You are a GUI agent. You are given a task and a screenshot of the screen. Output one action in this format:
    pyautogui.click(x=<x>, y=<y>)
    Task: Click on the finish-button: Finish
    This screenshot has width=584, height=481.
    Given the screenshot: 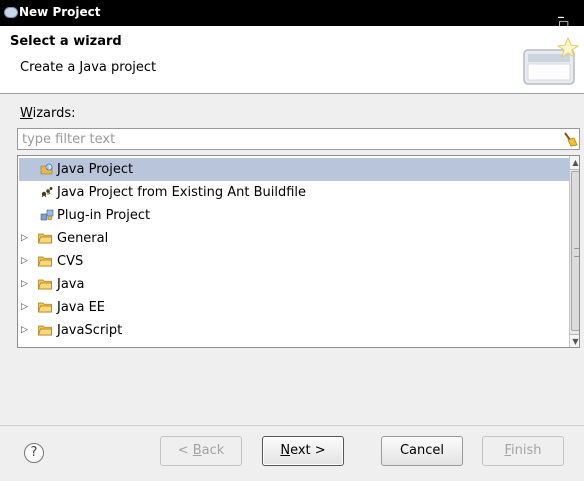 What is the action you would take?
    pyautogui.click(x=523, y=451)
    